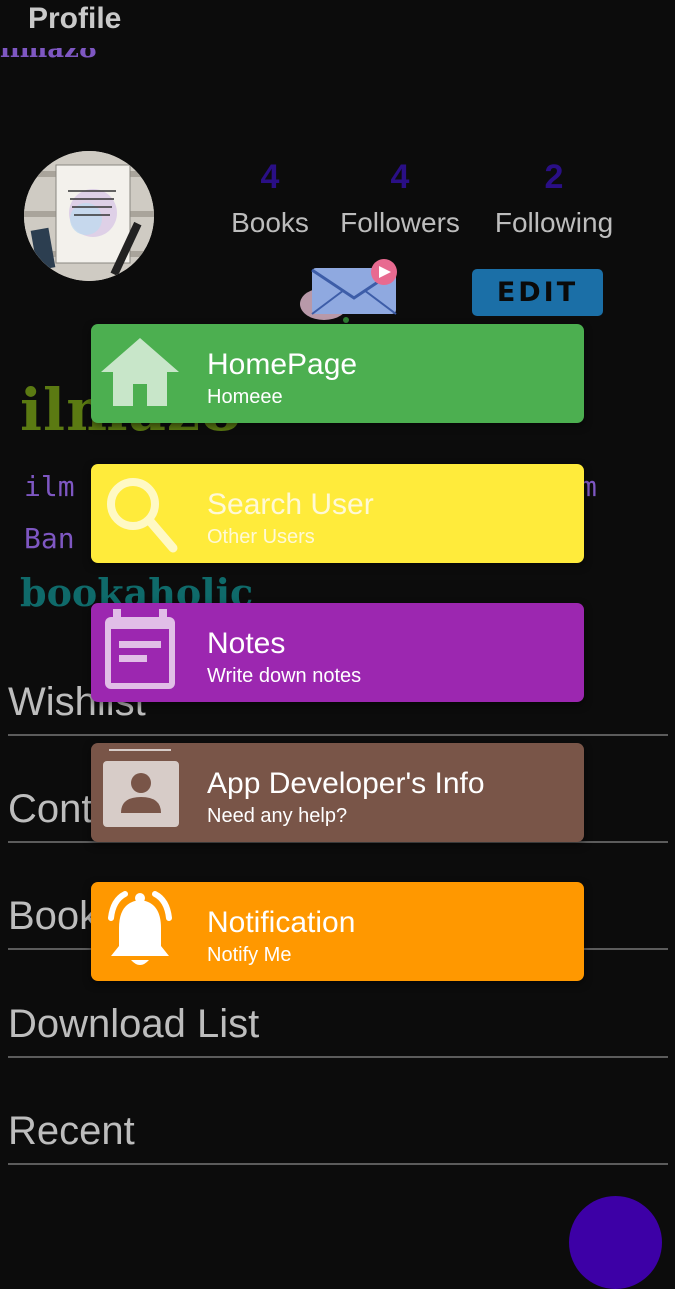  What do you see at coordinates (48, 56) in the screenshot?
I see `username-partial: ilmaz8` at bounding box center [48, 56].